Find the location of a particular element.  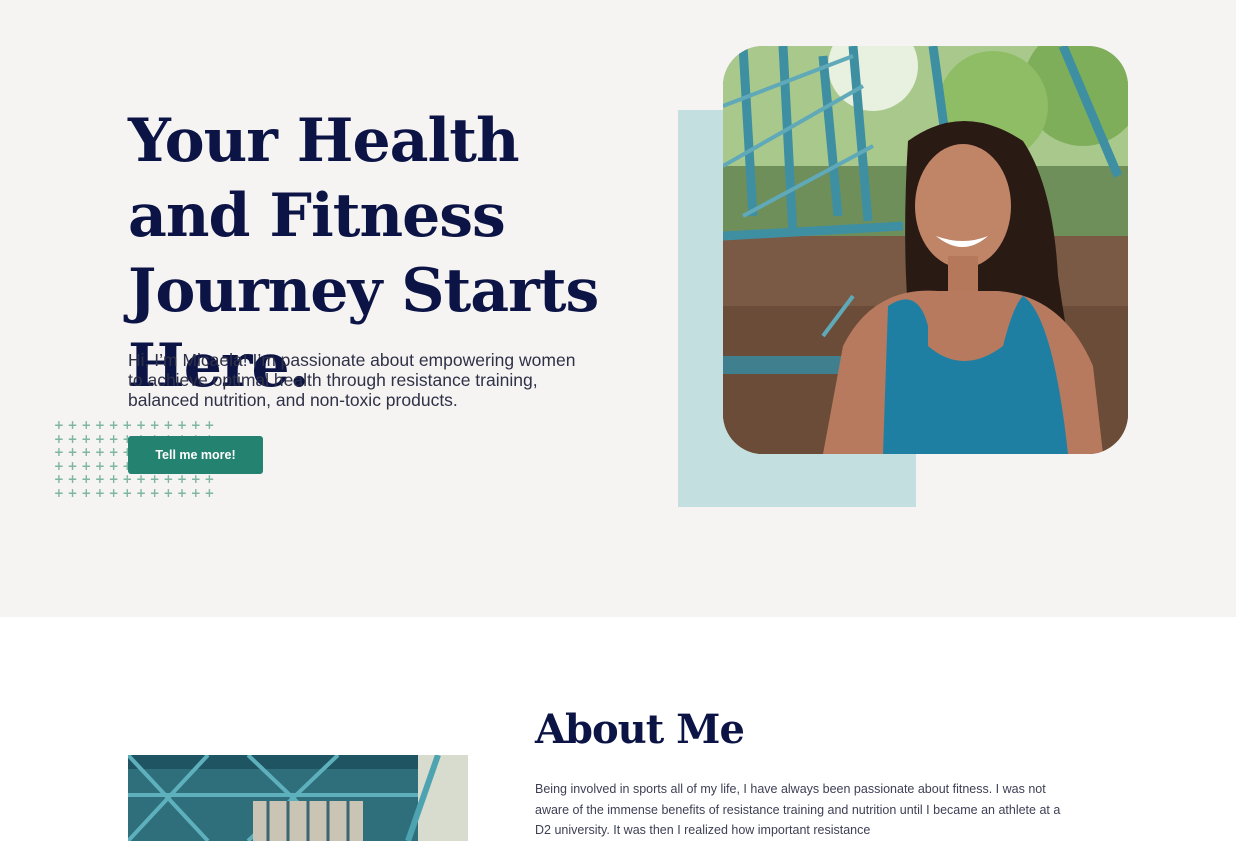

about-photo is located at coordinates (298, 798).